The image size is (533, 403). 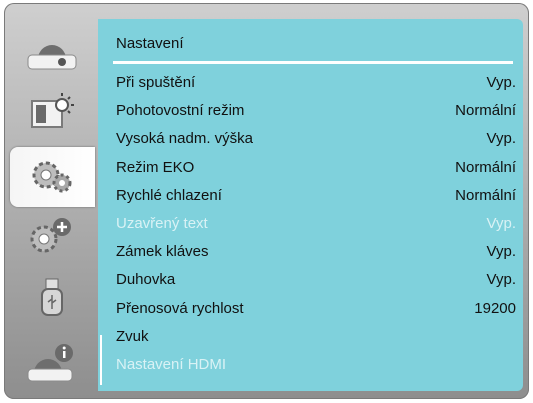 What do you see at coordinates (169, 195) in the screenshot?
I see `menu-row-label: Rychlé chlazení` at bounding box center [169, 195].